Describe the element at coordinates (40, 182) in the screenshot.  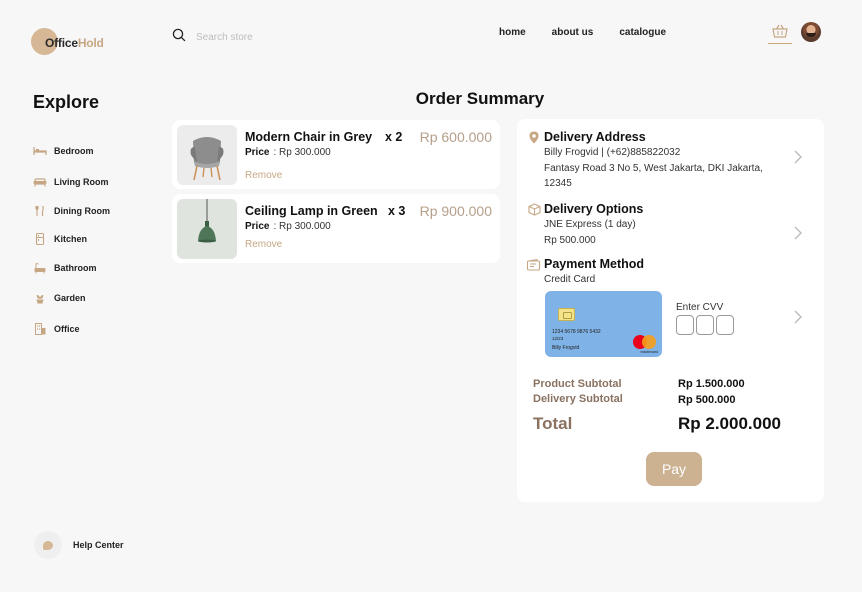
I see `sofa-icon` at that location.